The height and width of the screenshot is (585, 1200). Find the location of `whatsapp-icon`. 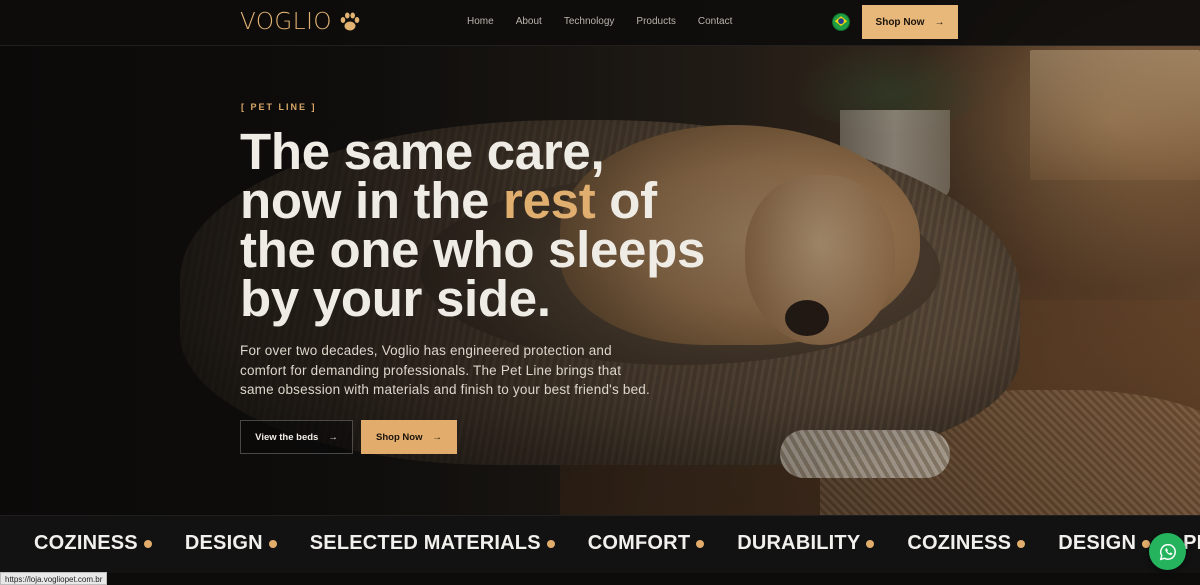

whatsapp-icon is located at coordinates (1167, 551).